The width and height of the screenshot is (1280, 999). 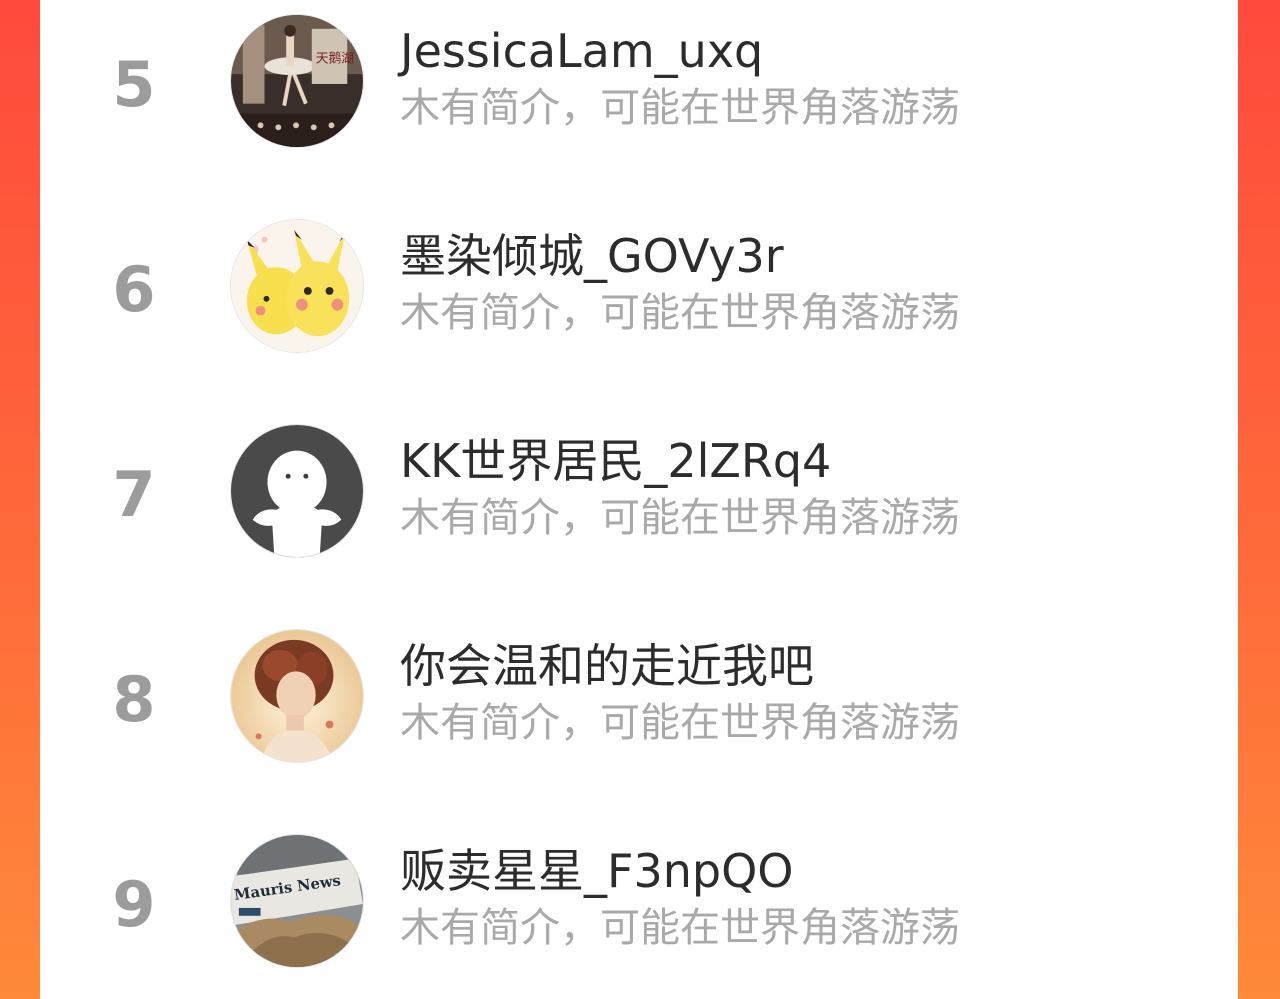 What do you see at coordinates (639, 491) in the screenshot?
I see `list-item: 7 KK世界居民_2lZRq4 木有简介，可能在世界角落游荡` at bounding box center [639, 491].